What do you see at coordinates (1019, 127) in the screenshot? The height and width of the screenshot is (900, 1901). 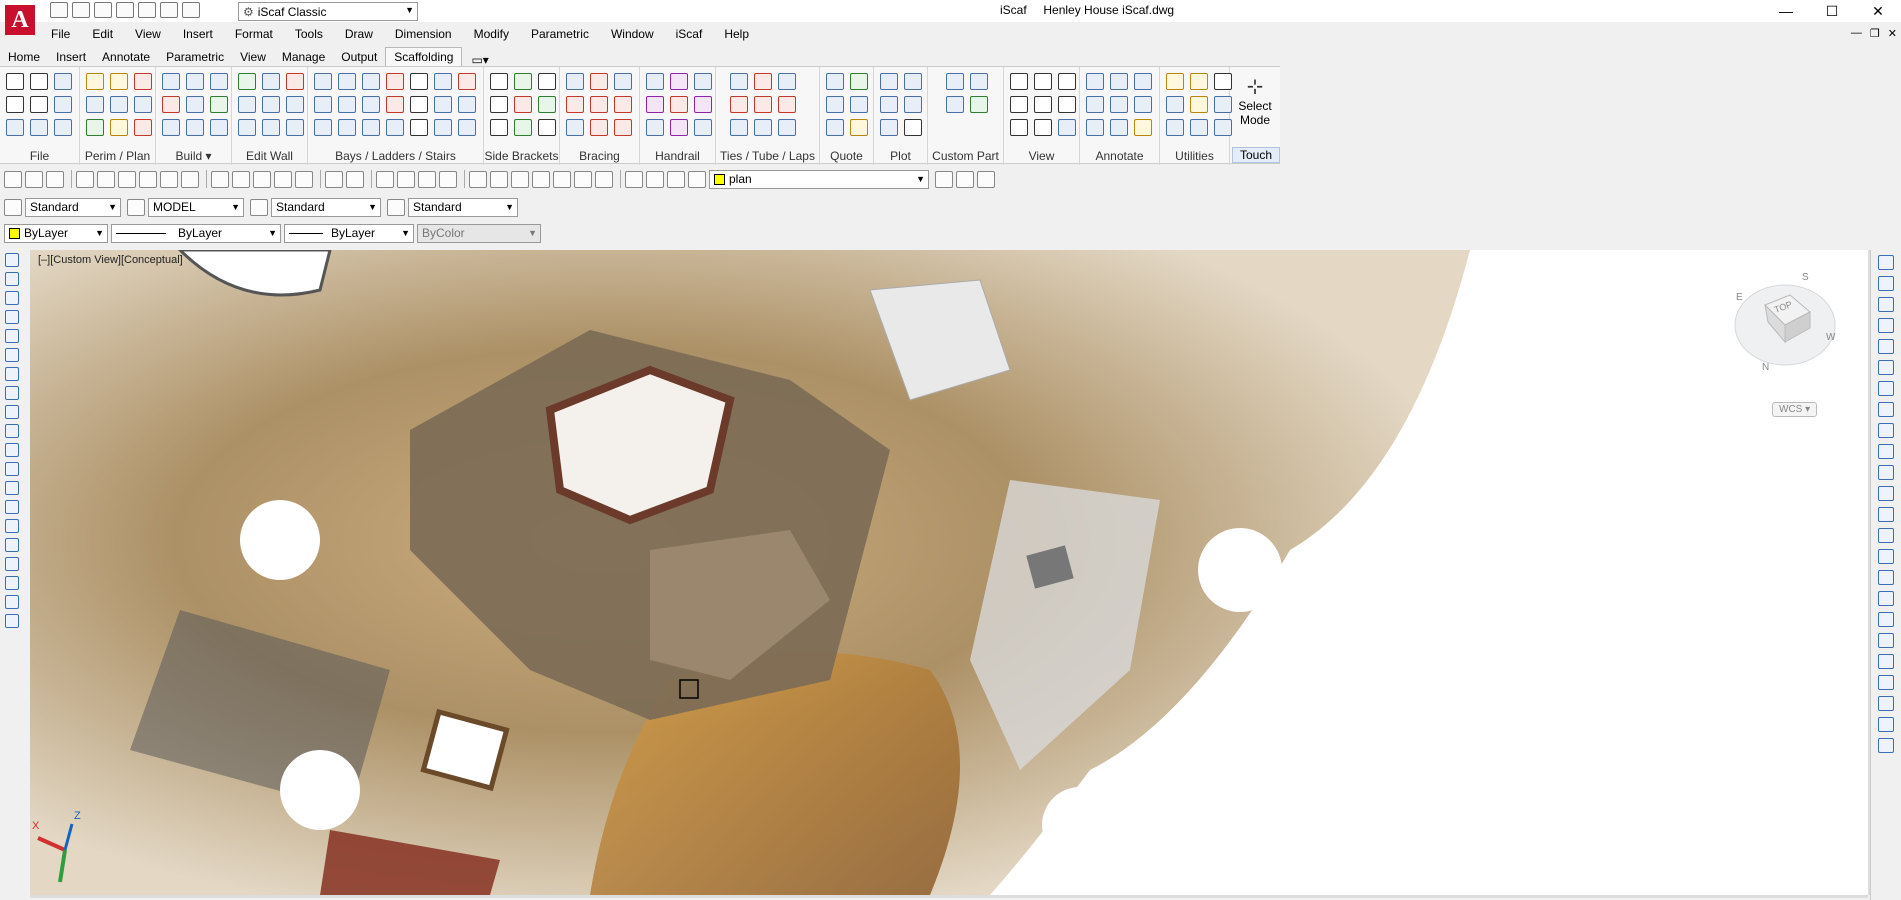 I see `view-left-icon` at bounding box center [1019, 127].